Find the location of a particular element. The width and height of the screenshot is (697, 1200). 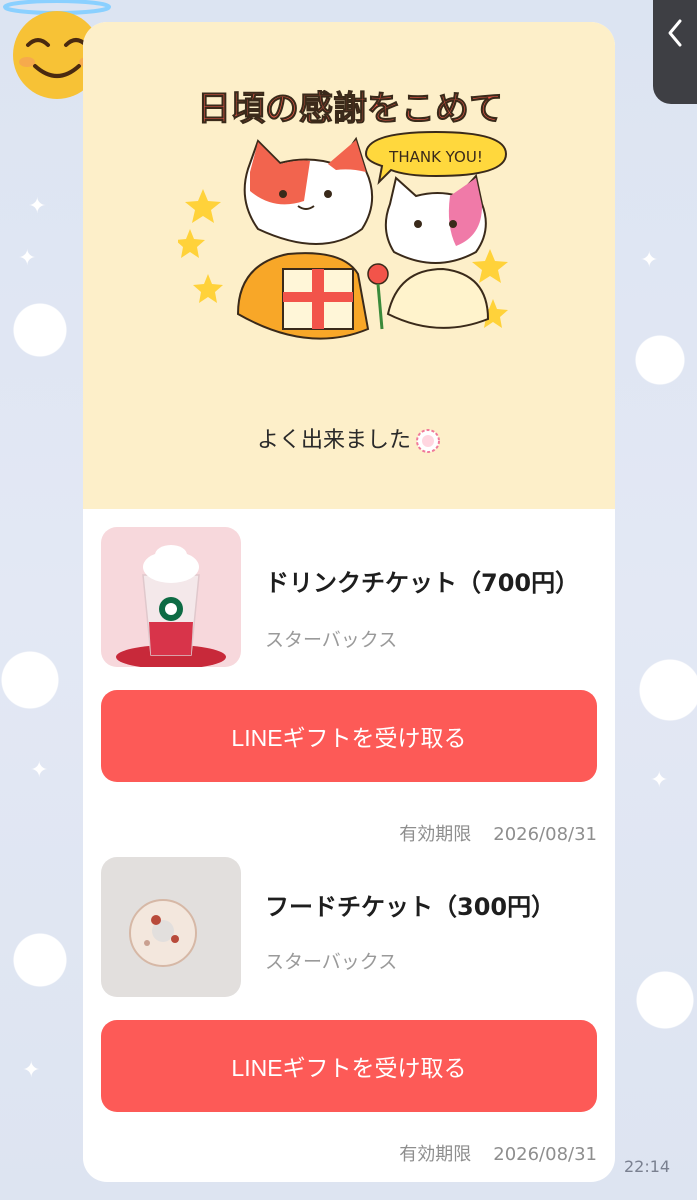

product-title: ドリンクチケット（700円） is located at coordinates (422, 583).